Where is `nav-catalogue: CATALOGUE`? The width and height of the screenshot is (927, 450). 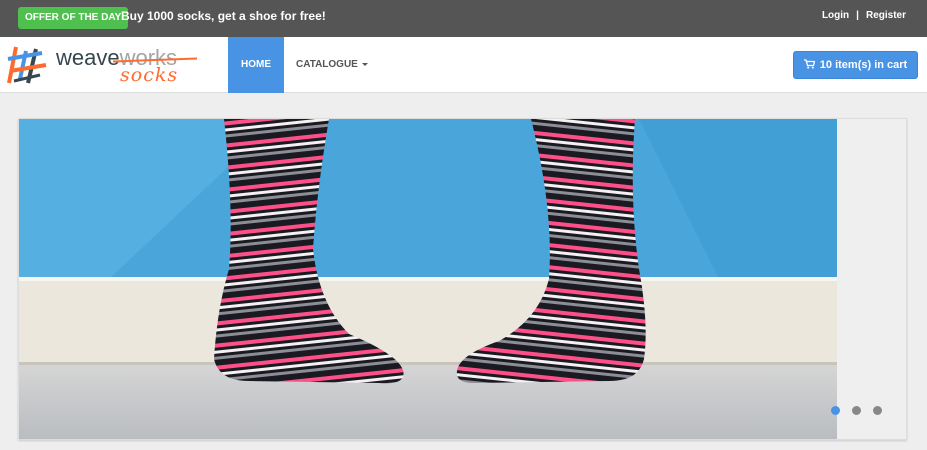
nav-catalogue: CATALOGUE is located at coordinates (332, 65).